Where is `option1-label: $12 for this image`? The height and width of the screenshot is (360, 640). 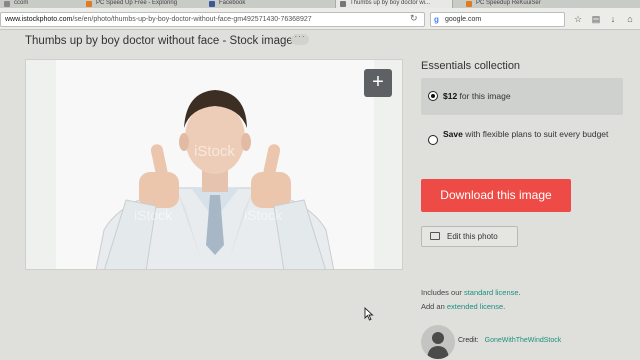
option1-label: $12 for this image is located at coordinates (477, 96).